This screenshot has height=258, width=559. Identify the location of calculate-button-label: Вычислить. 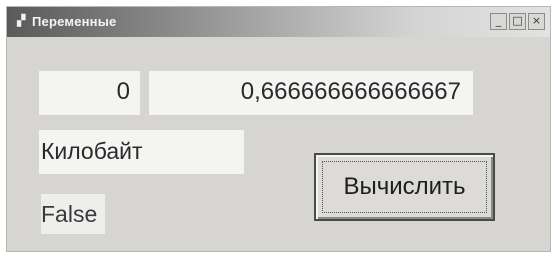
(404, 186).